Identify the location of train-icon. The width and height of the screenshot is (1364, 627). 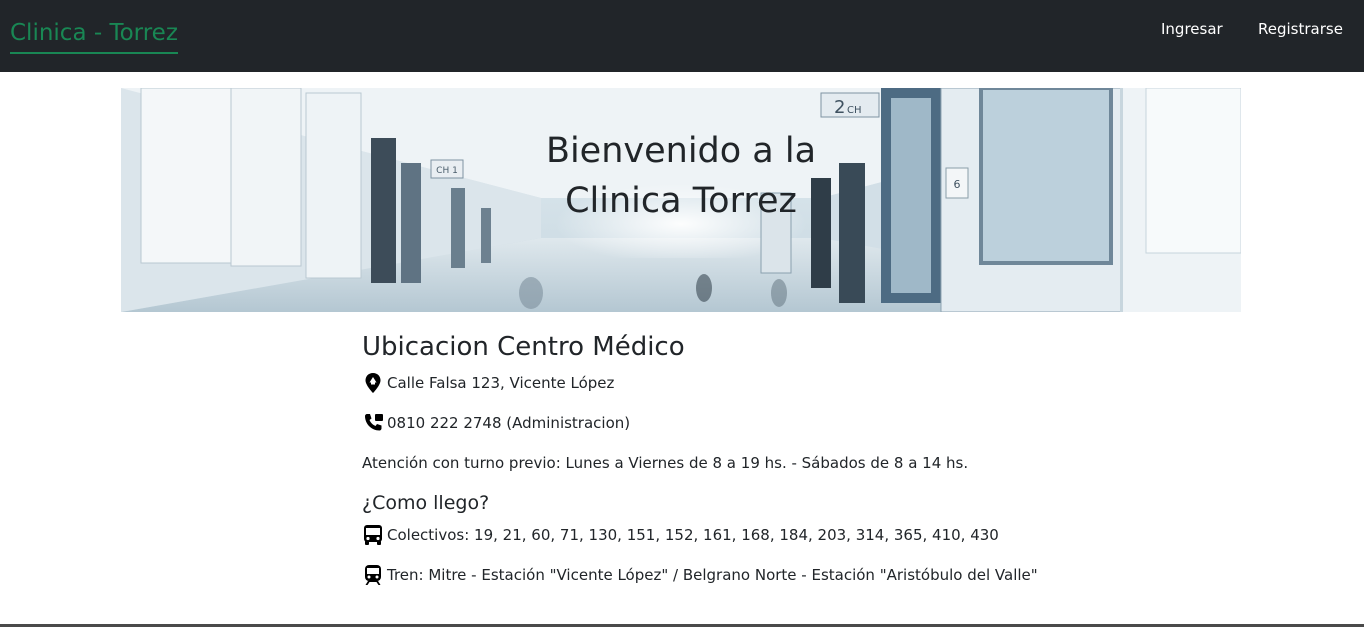
(373, 575).